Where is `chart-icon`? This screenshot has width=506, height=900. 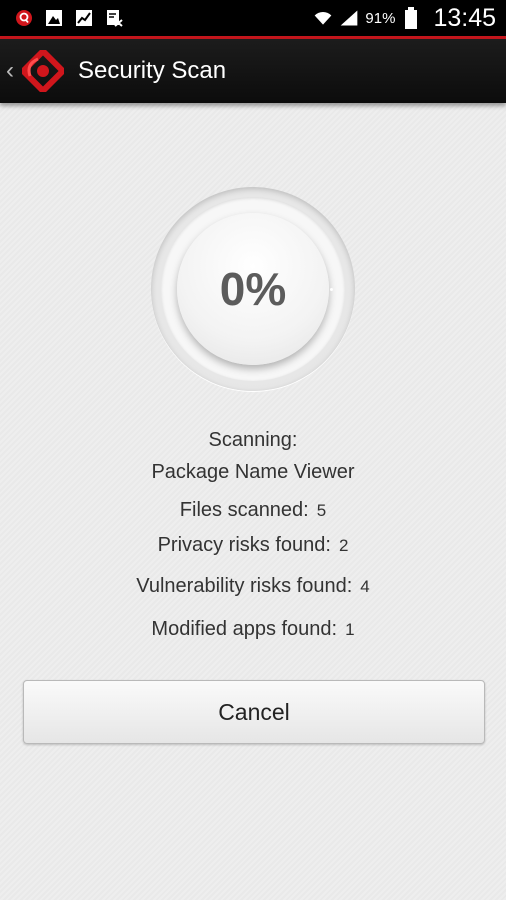 chart-icon is located at coordinates (84, 18).